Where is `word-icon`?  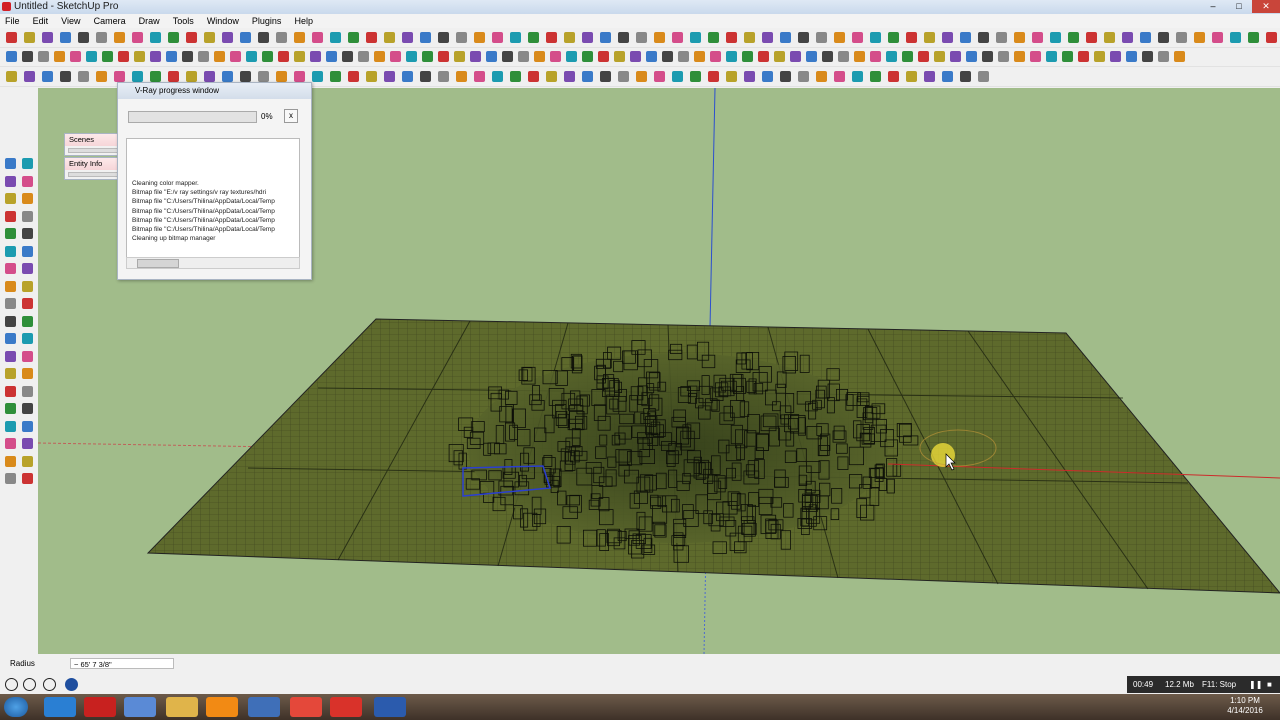
word-icon is located at coordinates (390, 707).